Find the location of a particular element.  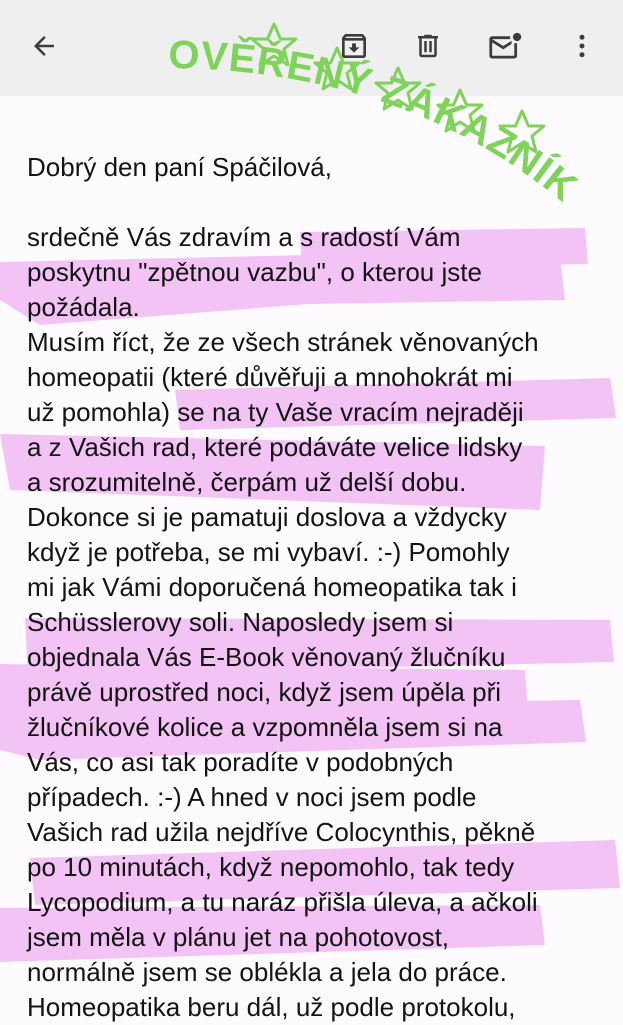

top-app-bar is located at coordinates (311, 48).